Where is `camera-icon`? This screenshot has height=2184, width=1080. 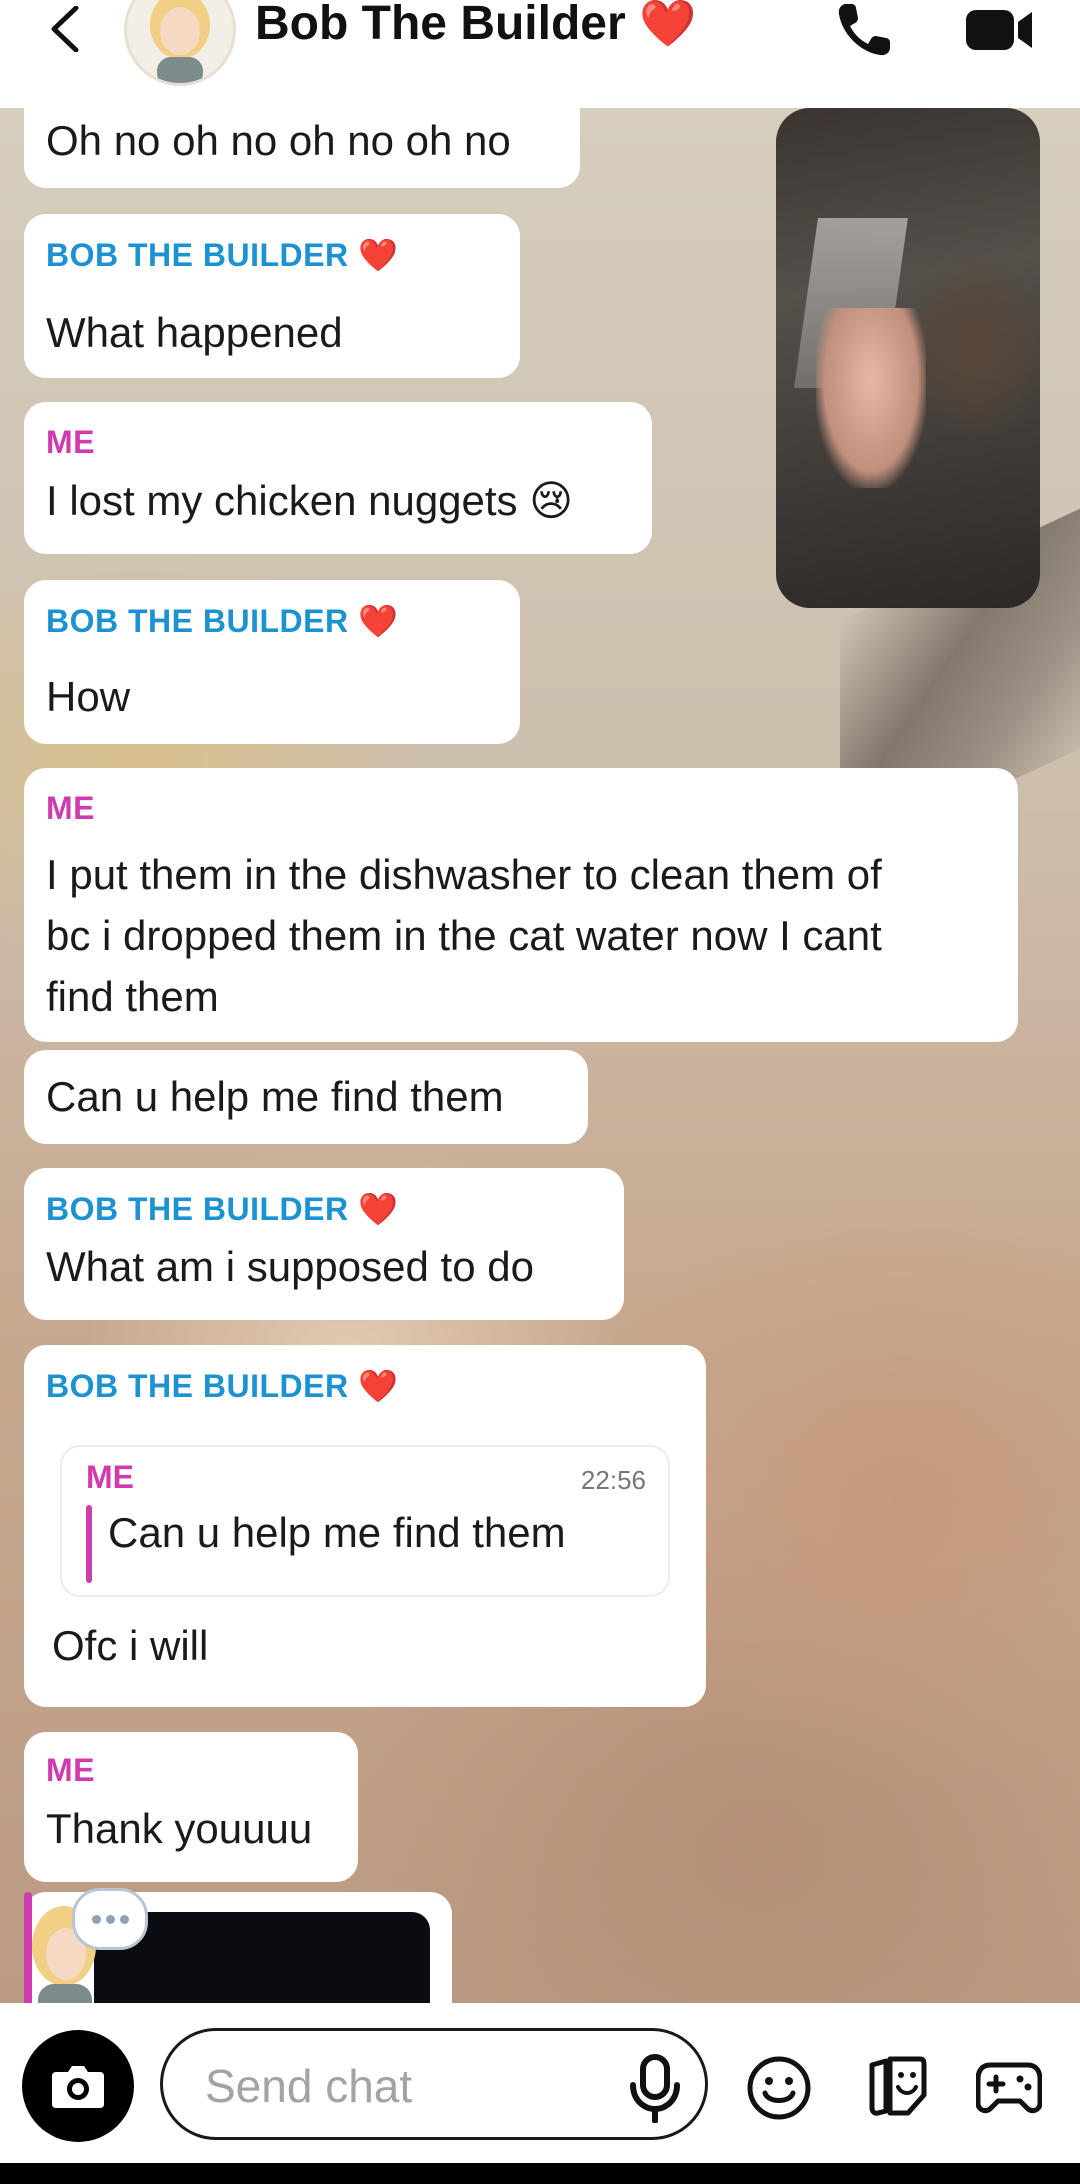
camera-icon is located at coordinates (78, 2087).